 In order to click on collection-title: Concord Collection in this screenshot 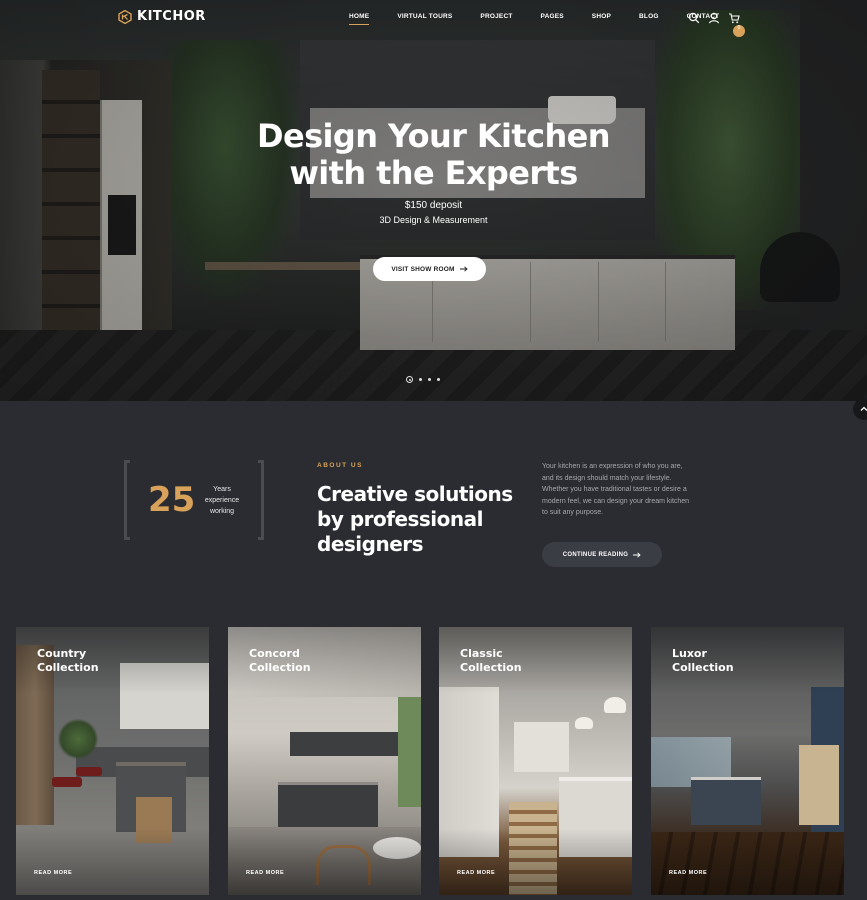, I will do `click(324, 660)`.